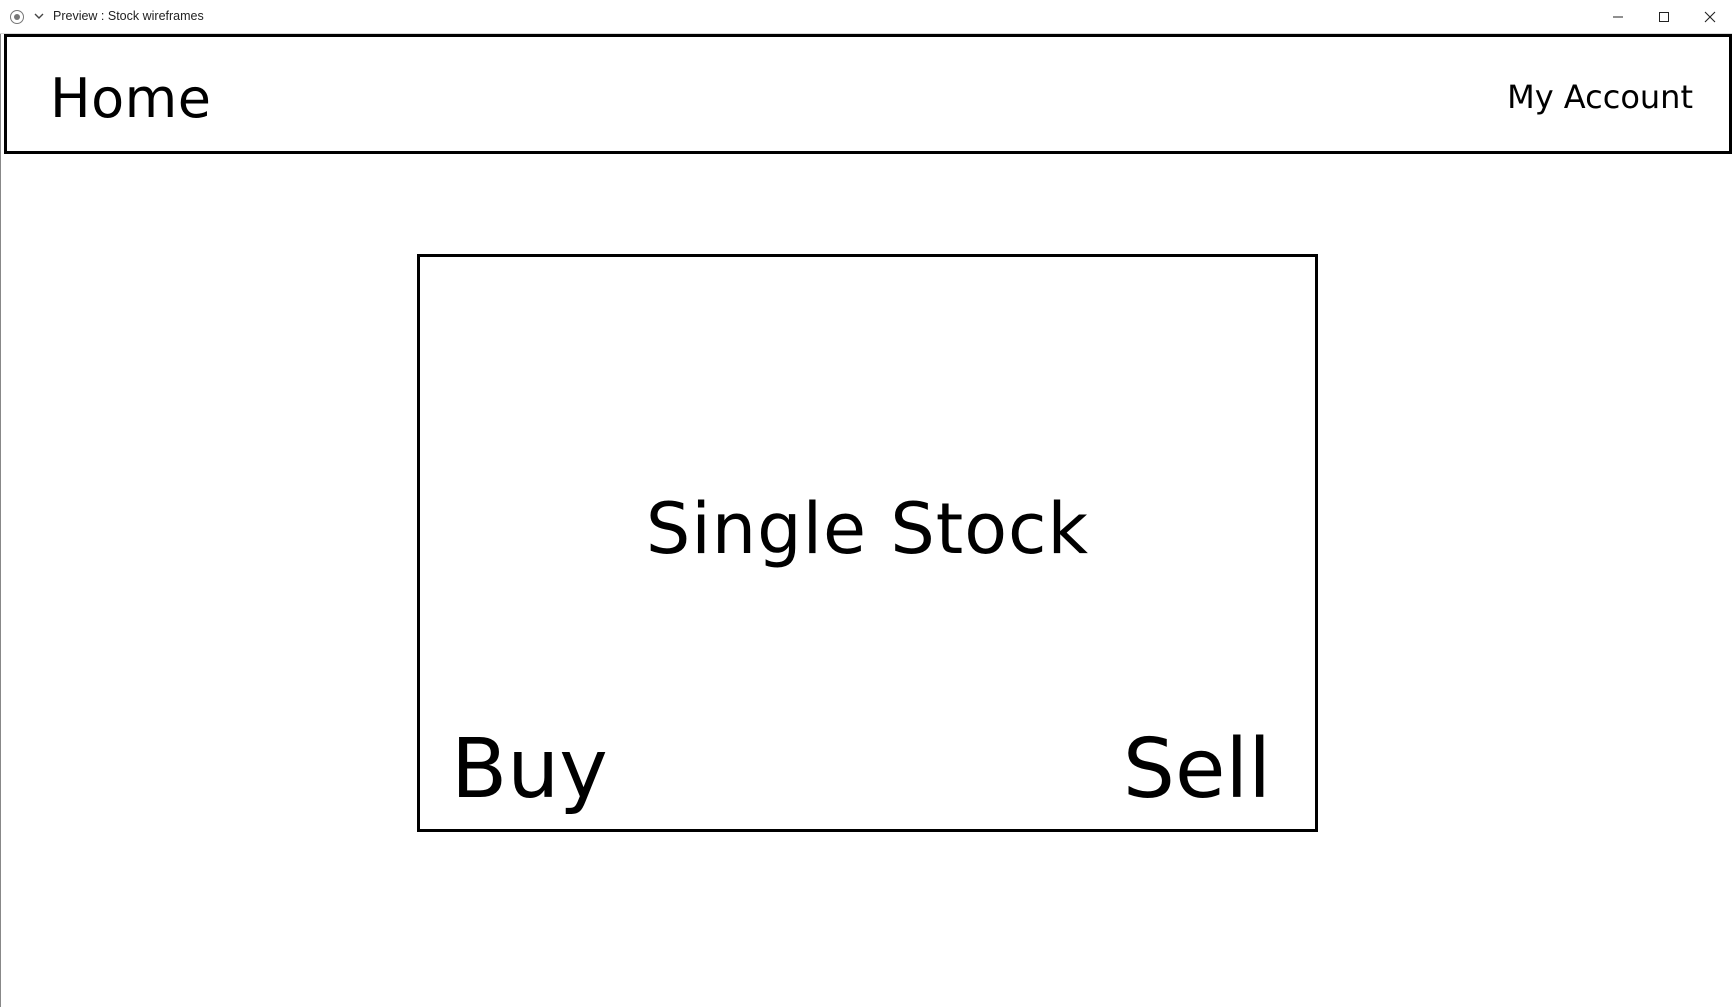 The image size is (1732, 1007). I want to click on buy-button: Buy, so click(529, 770).